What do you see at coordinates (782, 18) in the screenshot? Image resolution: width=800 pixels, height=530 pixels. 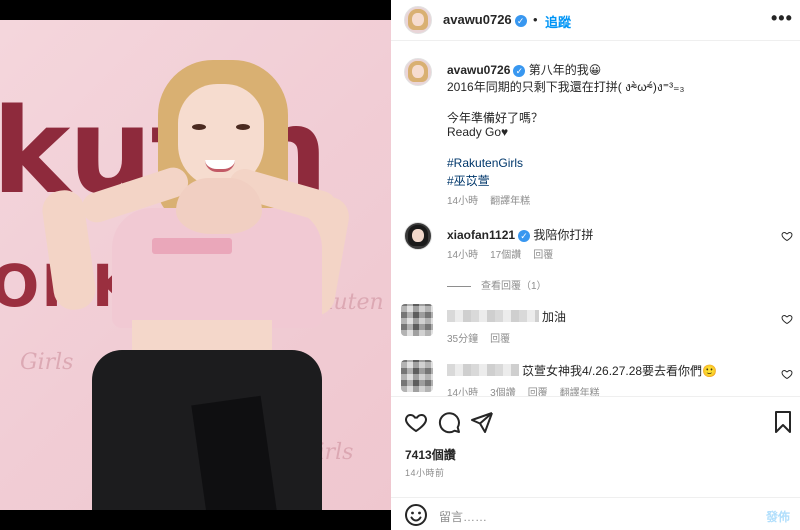 I see `more-options-icon: •••` at bounding box center [782, 18].